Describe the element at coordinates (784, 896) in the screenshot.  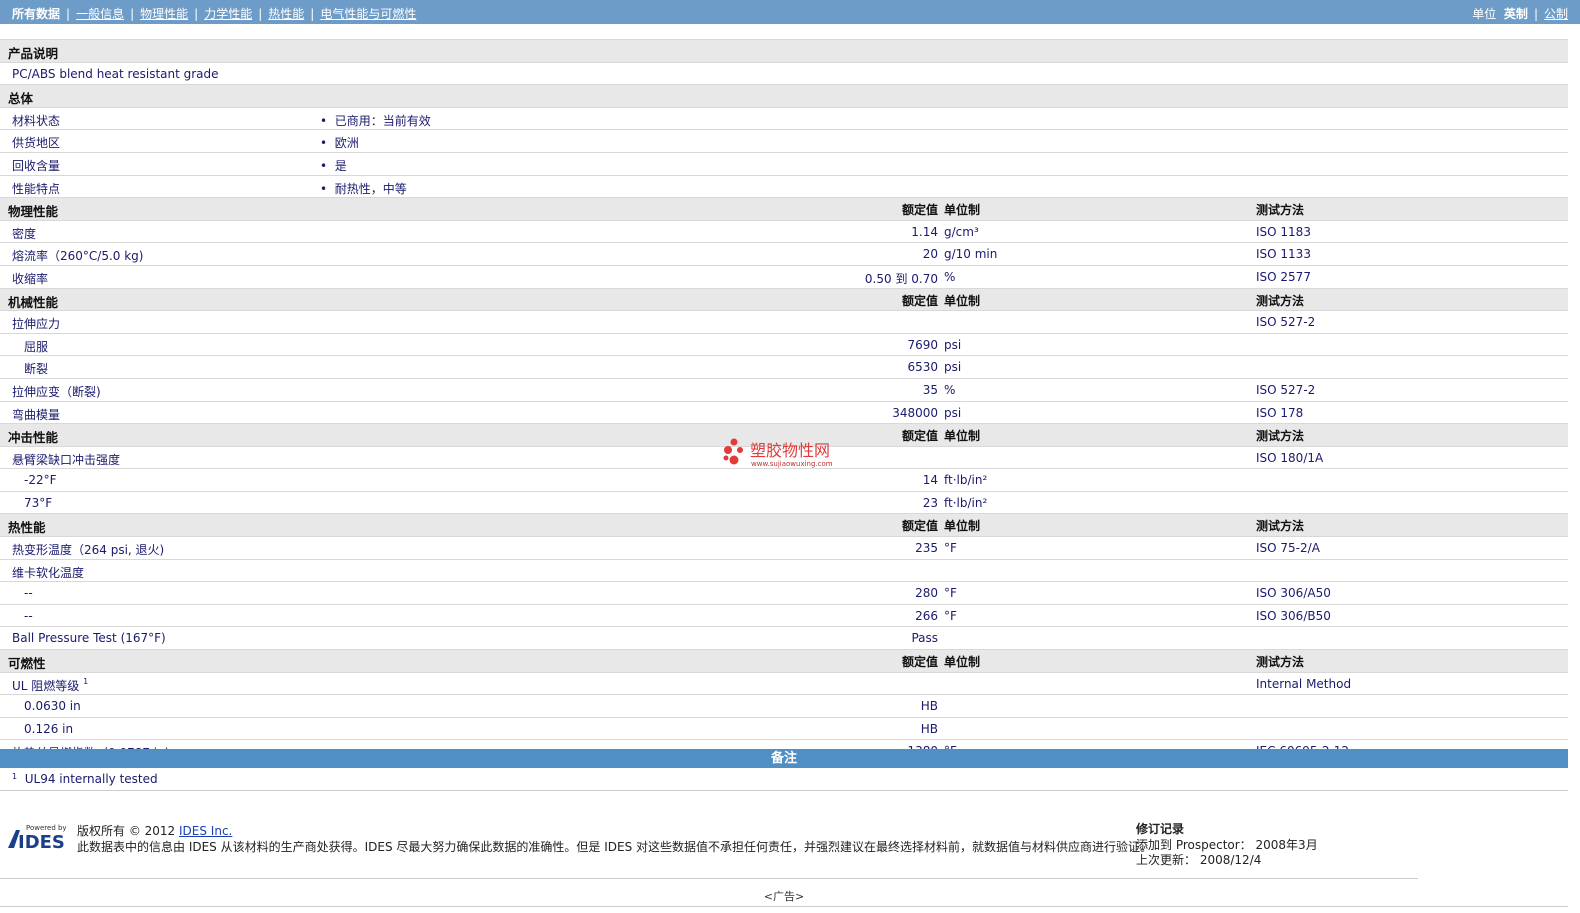
I see `ad-placeholder: <广告>` at that location.